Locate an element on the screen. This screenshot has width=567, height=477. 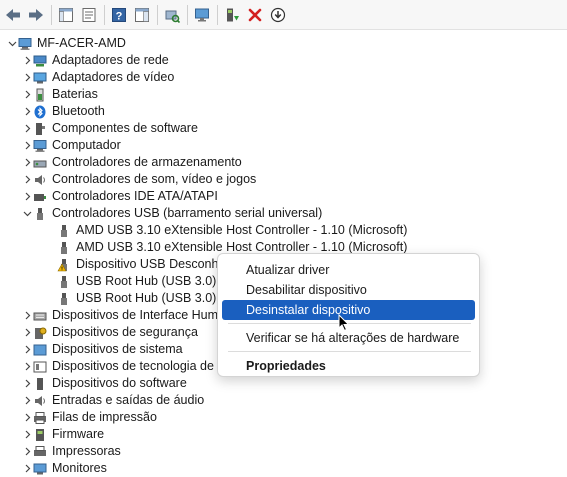
tree-category-label: Controladores de armazenamento is located at coordinates (147, 162).